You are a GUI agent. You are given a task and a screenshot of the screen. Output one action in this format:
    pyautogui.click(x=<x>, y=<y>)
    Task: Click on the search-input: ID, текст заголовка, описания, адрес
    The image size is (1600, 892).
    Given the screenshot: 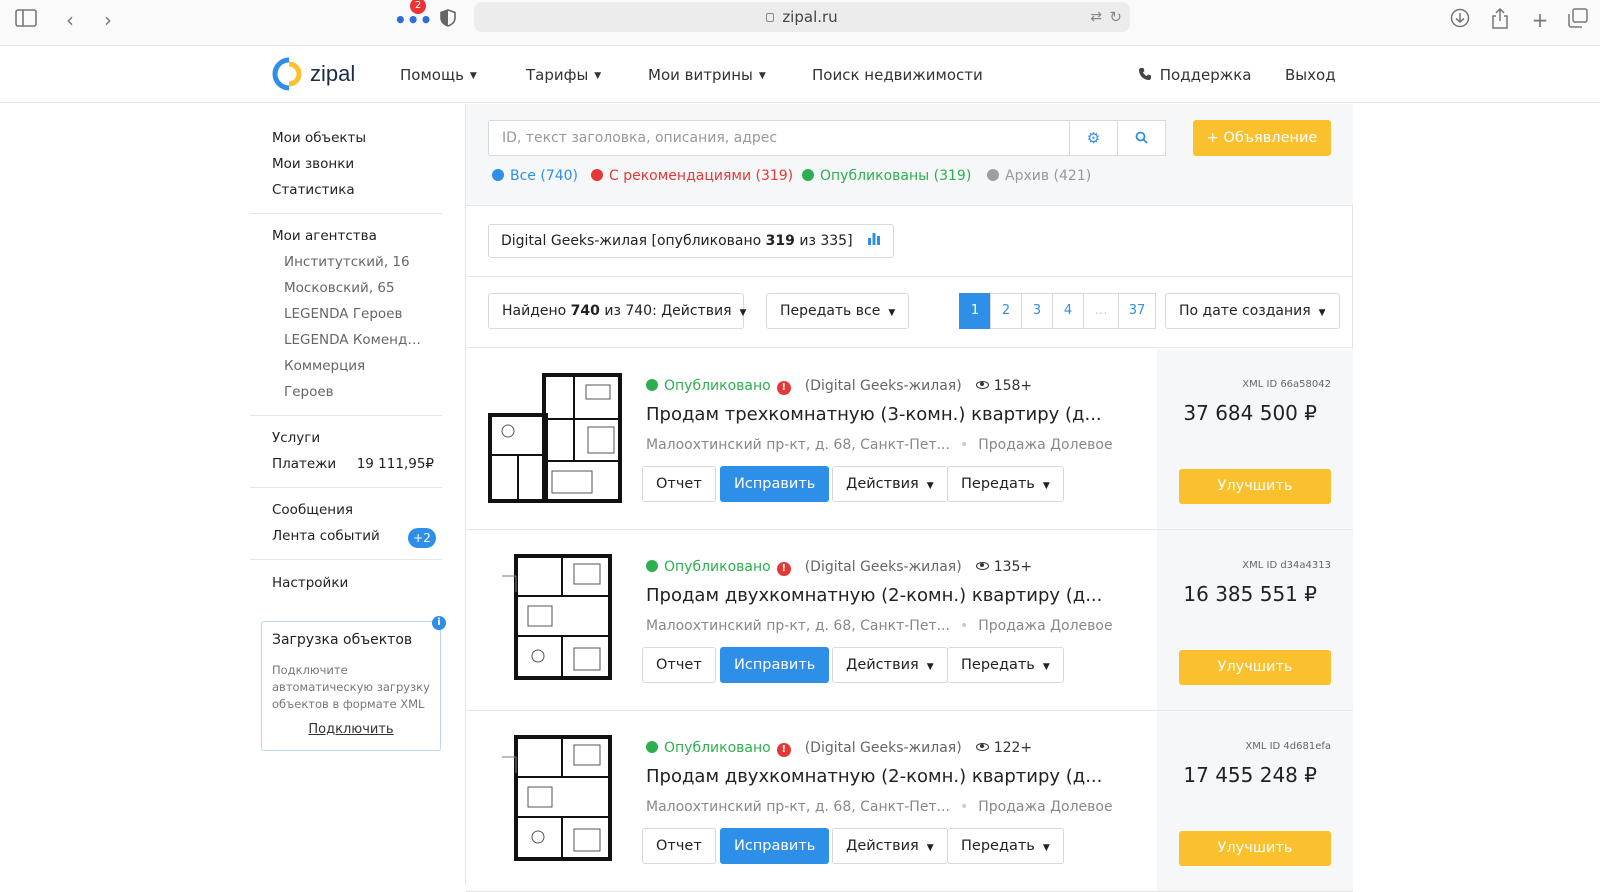 What is the action you would take?
    pyautogui.click(x=779, y=138)
    